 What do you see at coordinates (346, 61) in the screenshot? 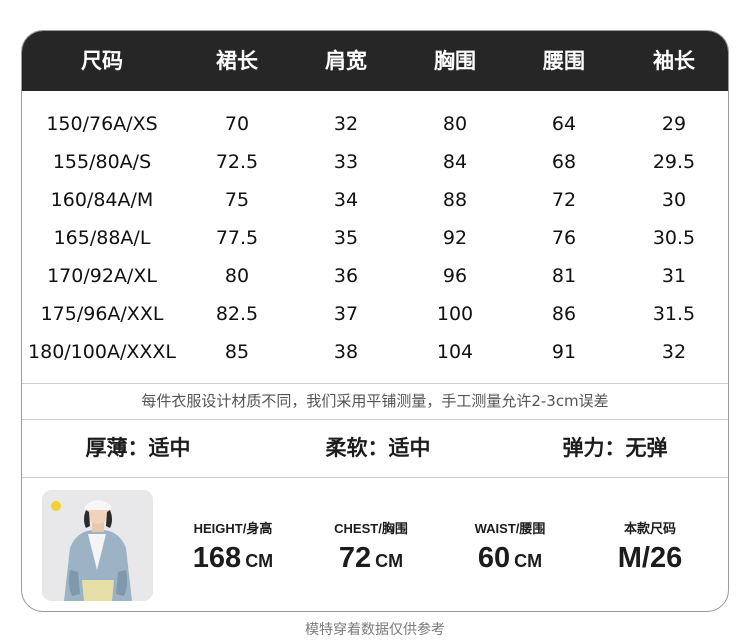
I see `header-shoulder: 肩宽` at bounding box center [346, 61].